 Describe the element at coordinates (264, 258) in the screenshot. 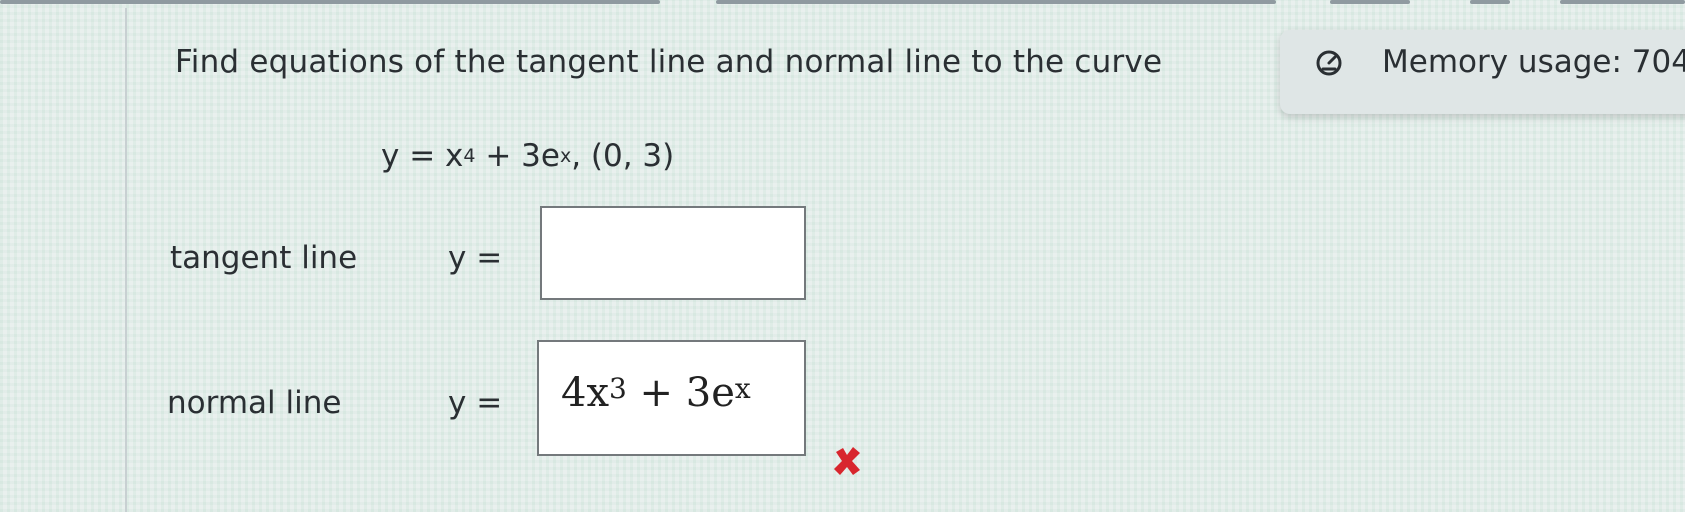

I see `tangent-line-label: tangent line` at that location.